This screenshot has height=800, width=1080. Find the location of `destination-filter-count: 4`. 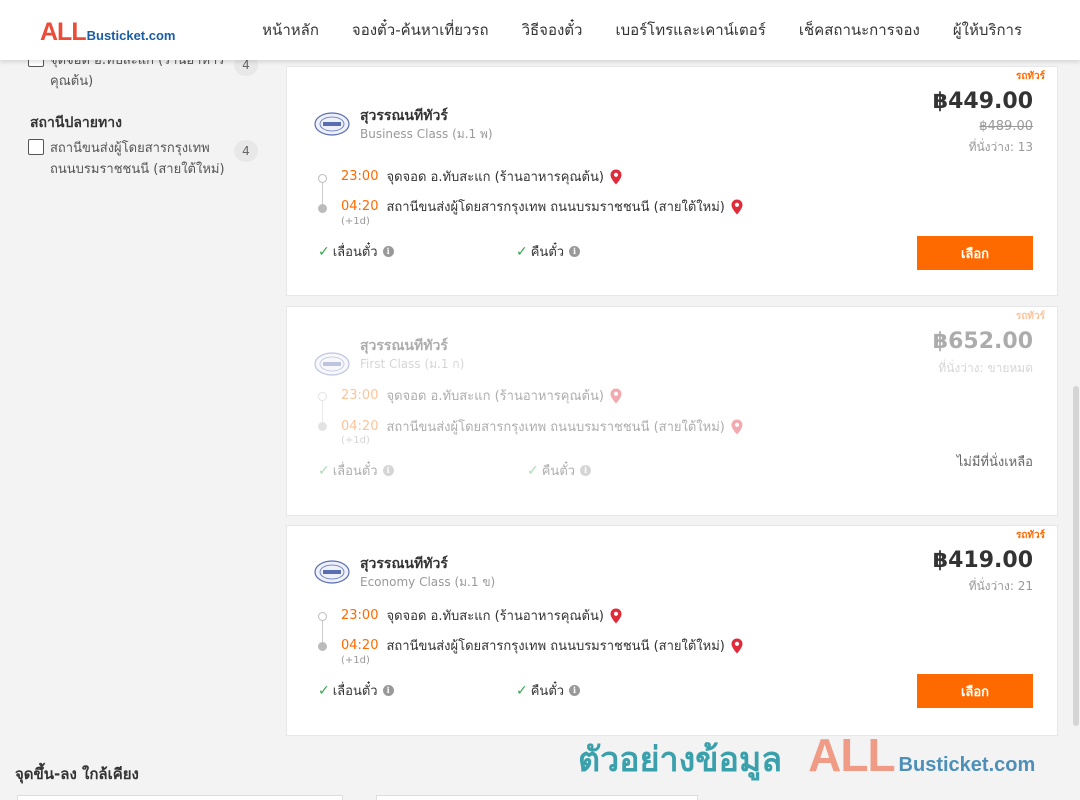

destination-filter-count: 4 is located at coordinates (246, 151).